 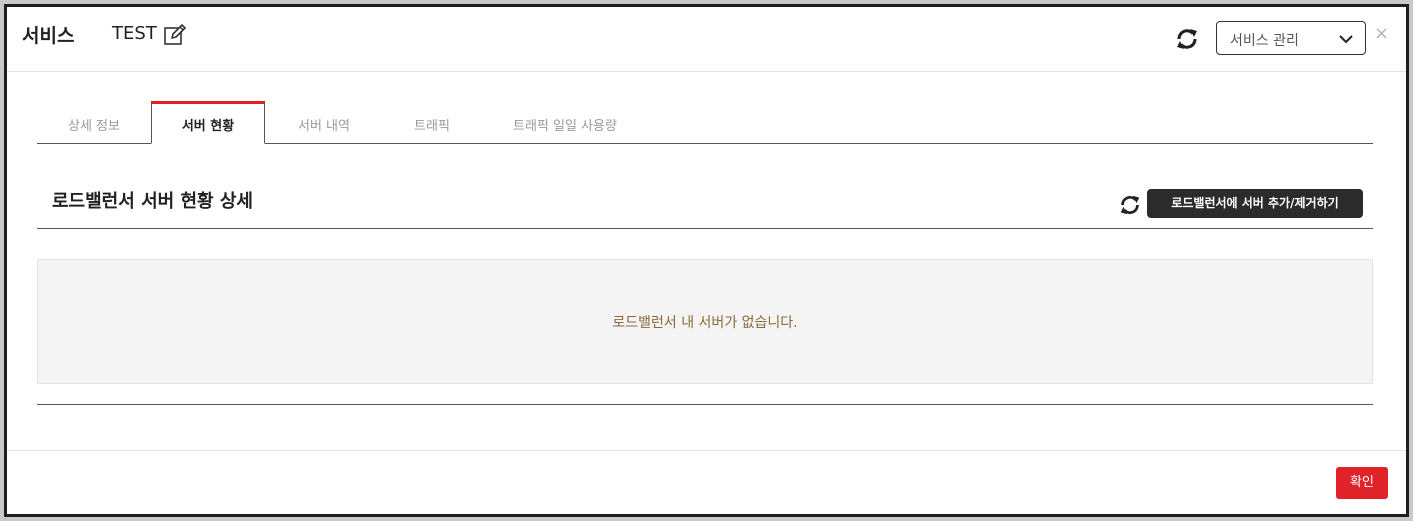 What do you see at coordinates (1346, 39) in the screenshot?
I see `chevron-down-icon` at bounding box center [1346, 39].